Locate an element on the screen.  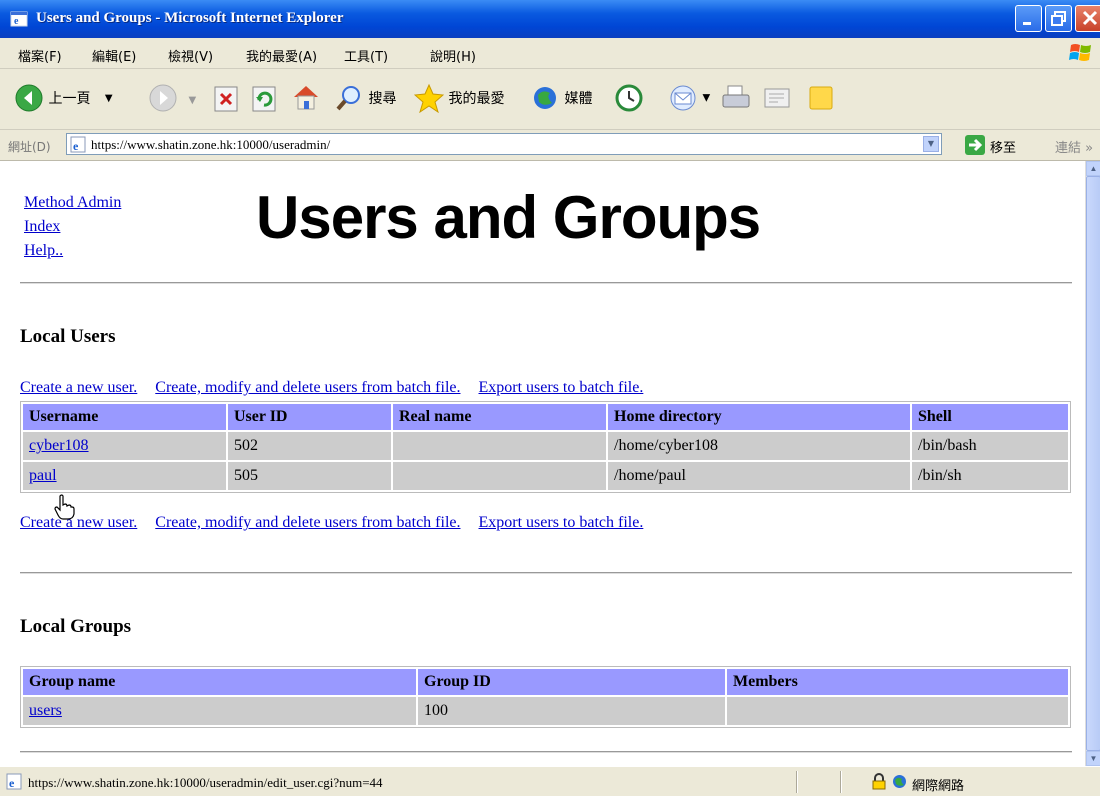
table-row: cyber108 502 /home/cyber108 /bin/bash is located at coordinates (545, 446).